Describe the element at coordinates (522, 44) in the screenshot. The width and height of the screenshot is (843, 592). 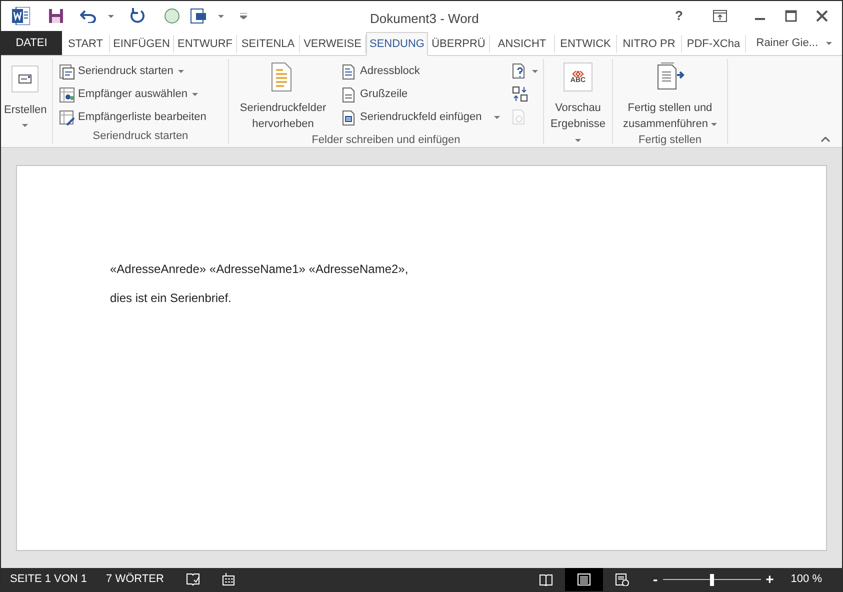
I see `ribbon-tab: ANSICHT` at that location.